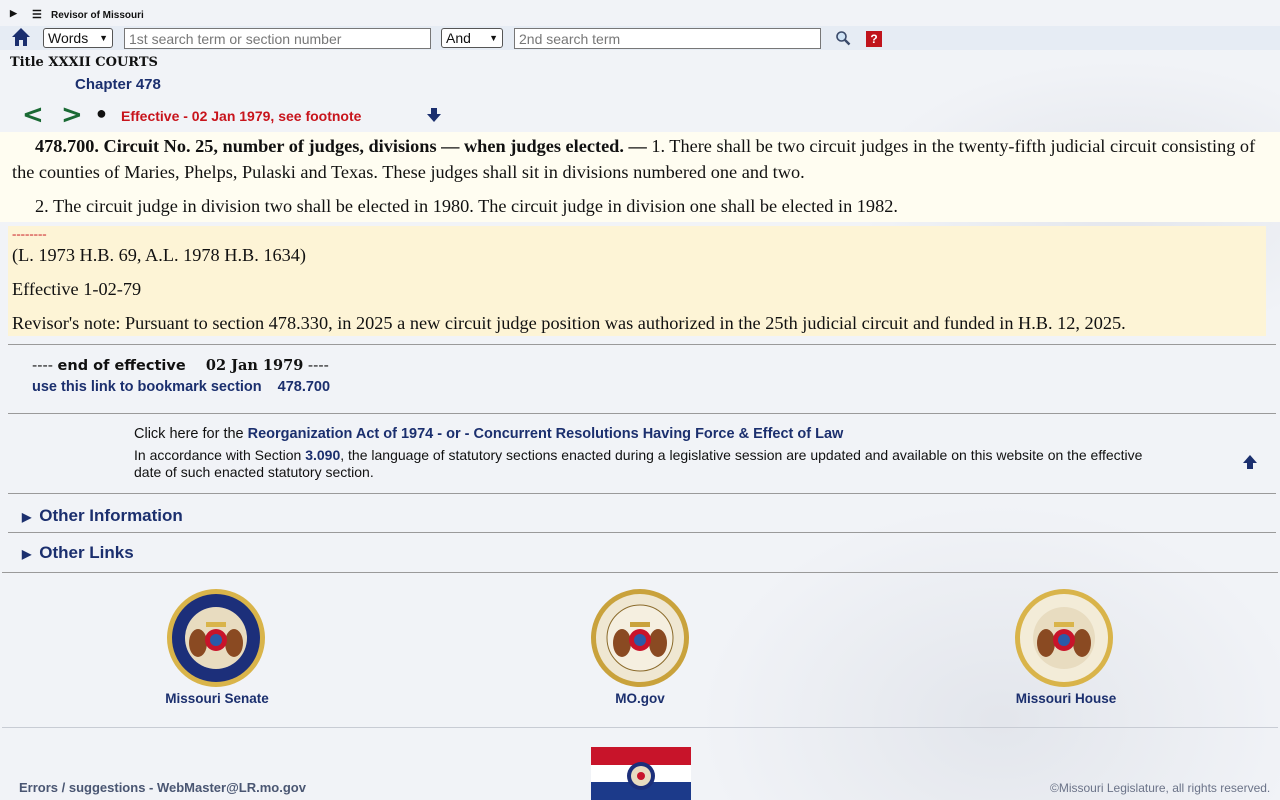  I want to click on arrow-up-icon, so click(1250, 462).